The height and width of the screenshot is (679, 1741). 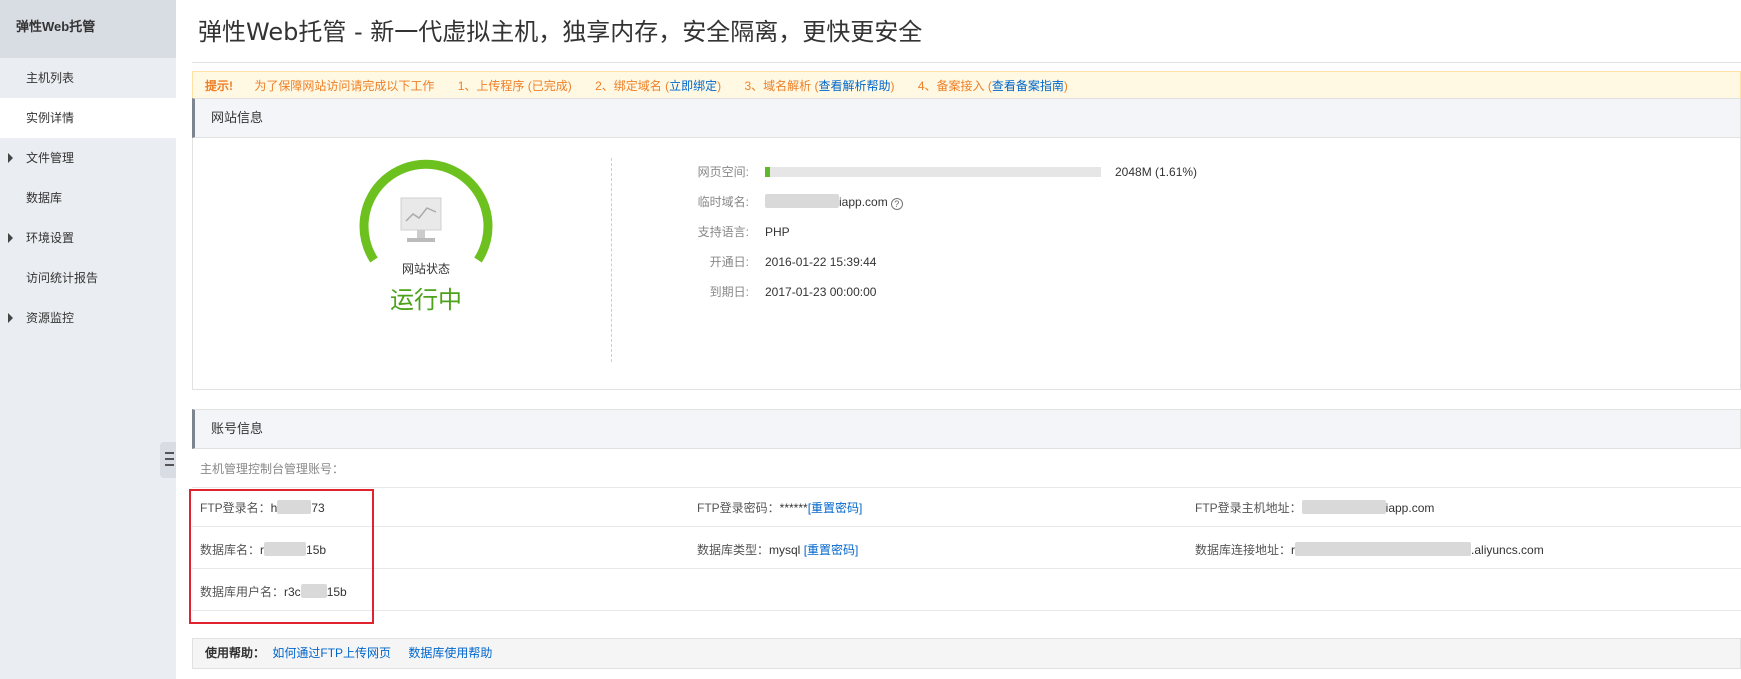 I want to click on reset-ftp-password-link: [重置密码], so click(x=835, y=508).